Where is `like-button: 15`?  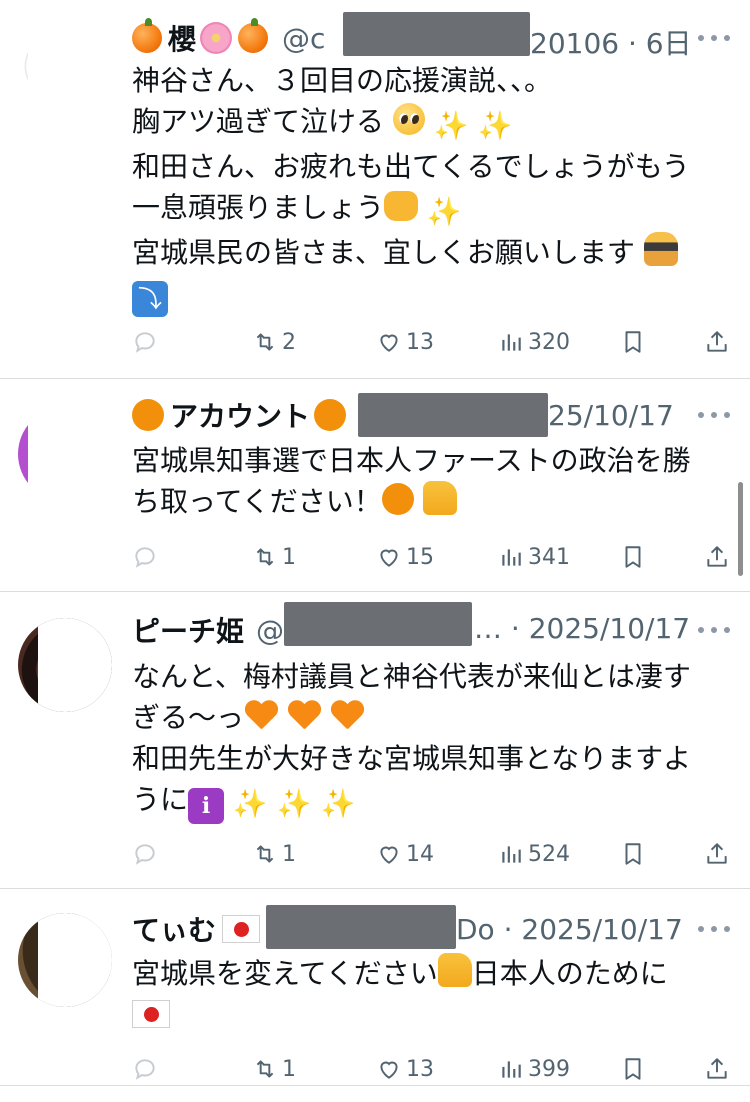 like-button: 15 is located at coordinates (405, 557).